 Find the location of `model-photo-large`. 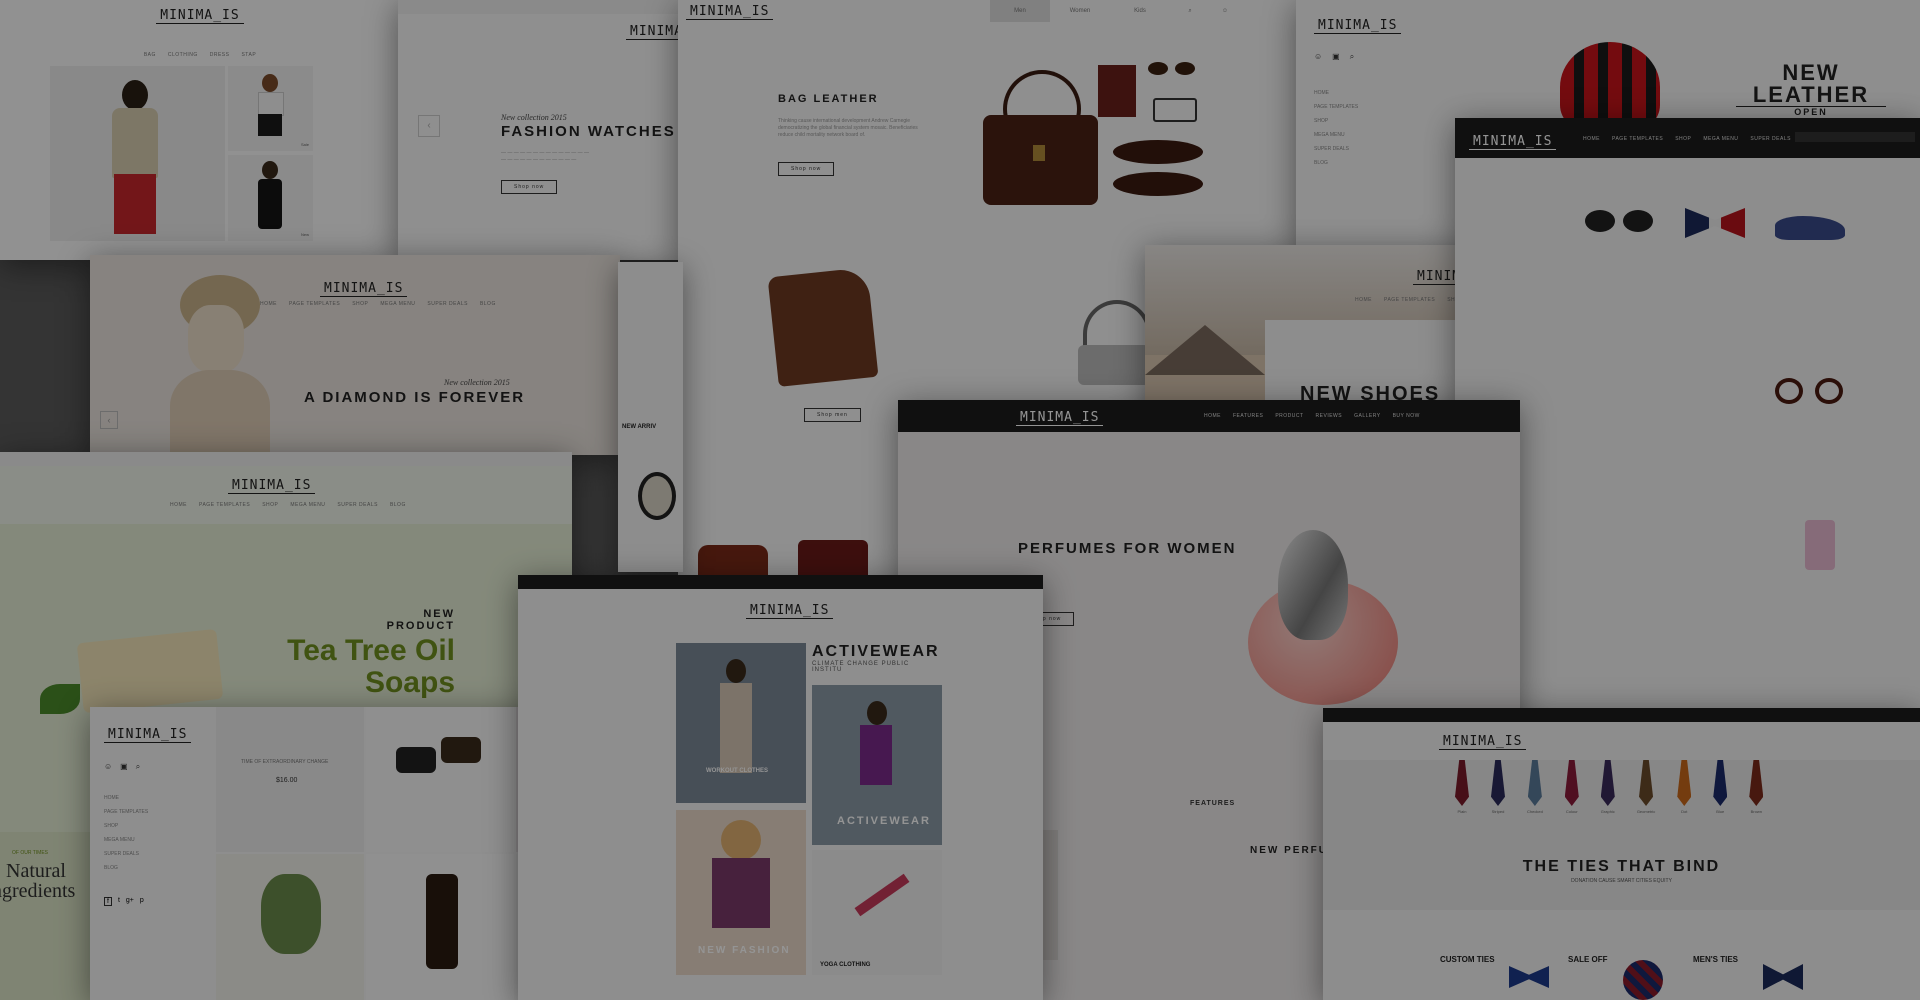

model-photo-large is located at coordinates (137, 153).